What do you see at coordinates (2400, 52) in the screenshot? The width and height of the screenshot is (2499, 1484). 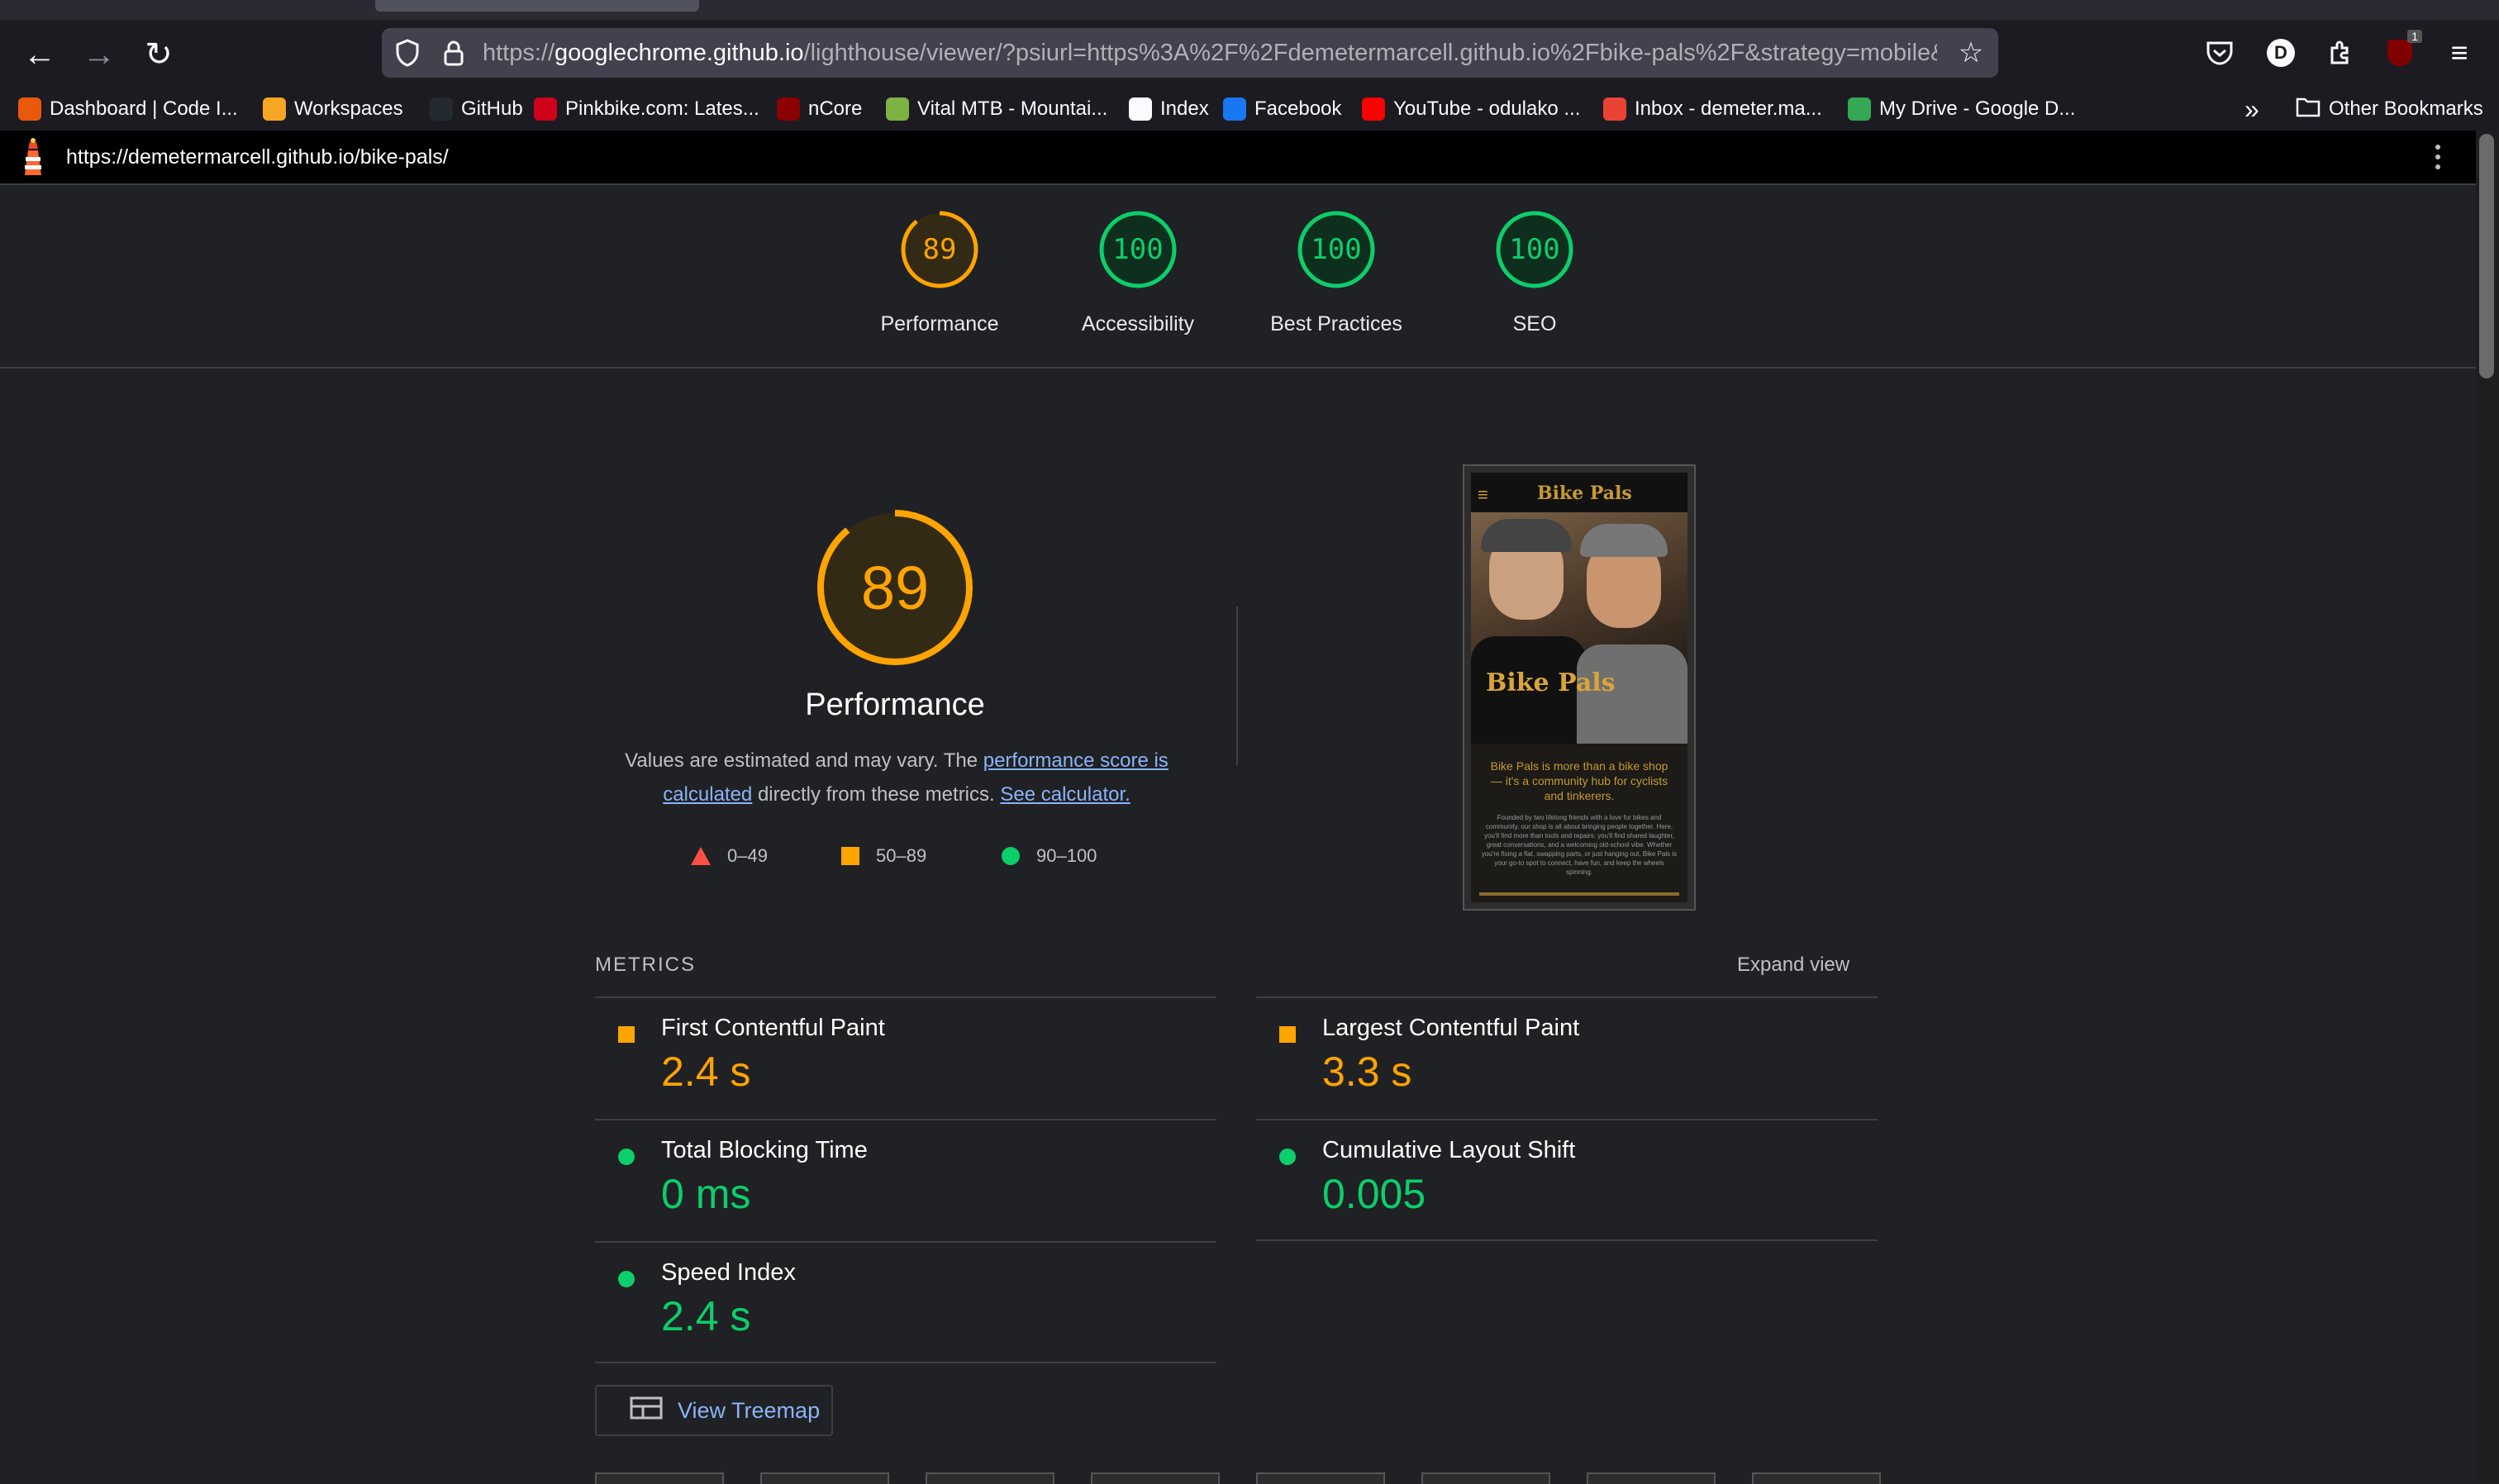 I see `ublock-icon: 1` at bounding box center [2400, 52].